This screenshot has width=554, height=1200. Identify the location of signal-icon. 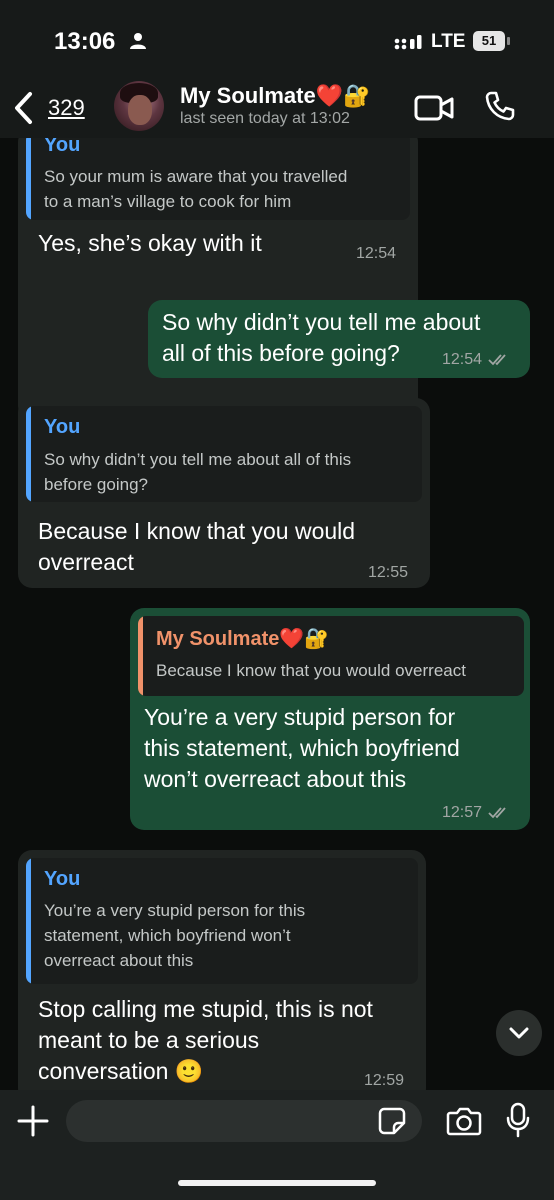
(408, 42).